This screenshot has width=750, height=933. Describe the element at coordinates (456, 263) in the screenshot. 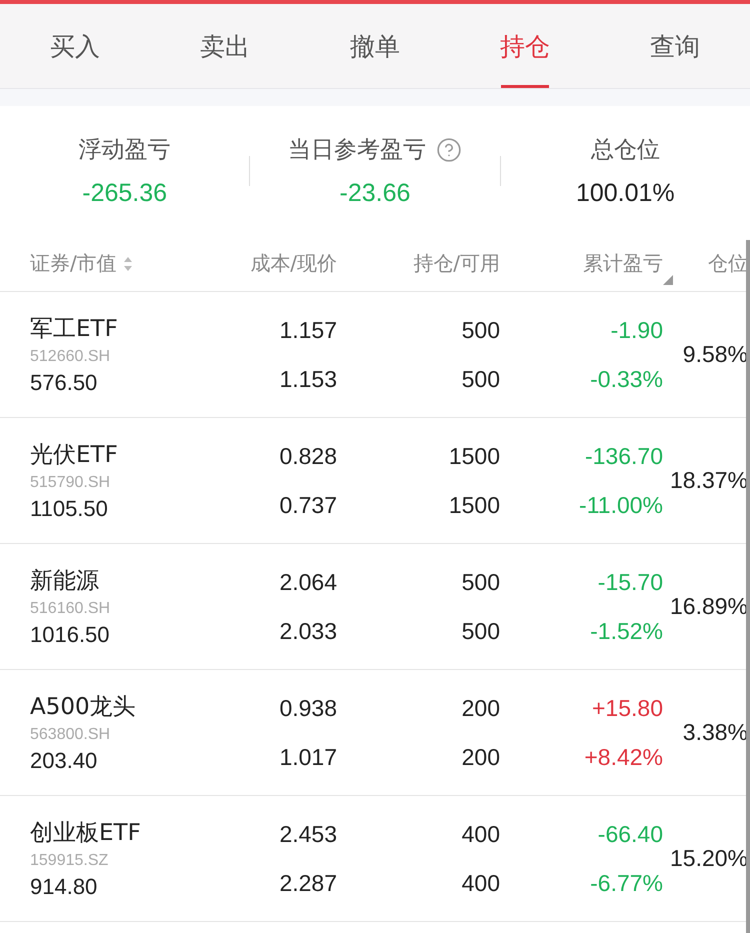

I see `column-header: 持仓/可用` at that location.